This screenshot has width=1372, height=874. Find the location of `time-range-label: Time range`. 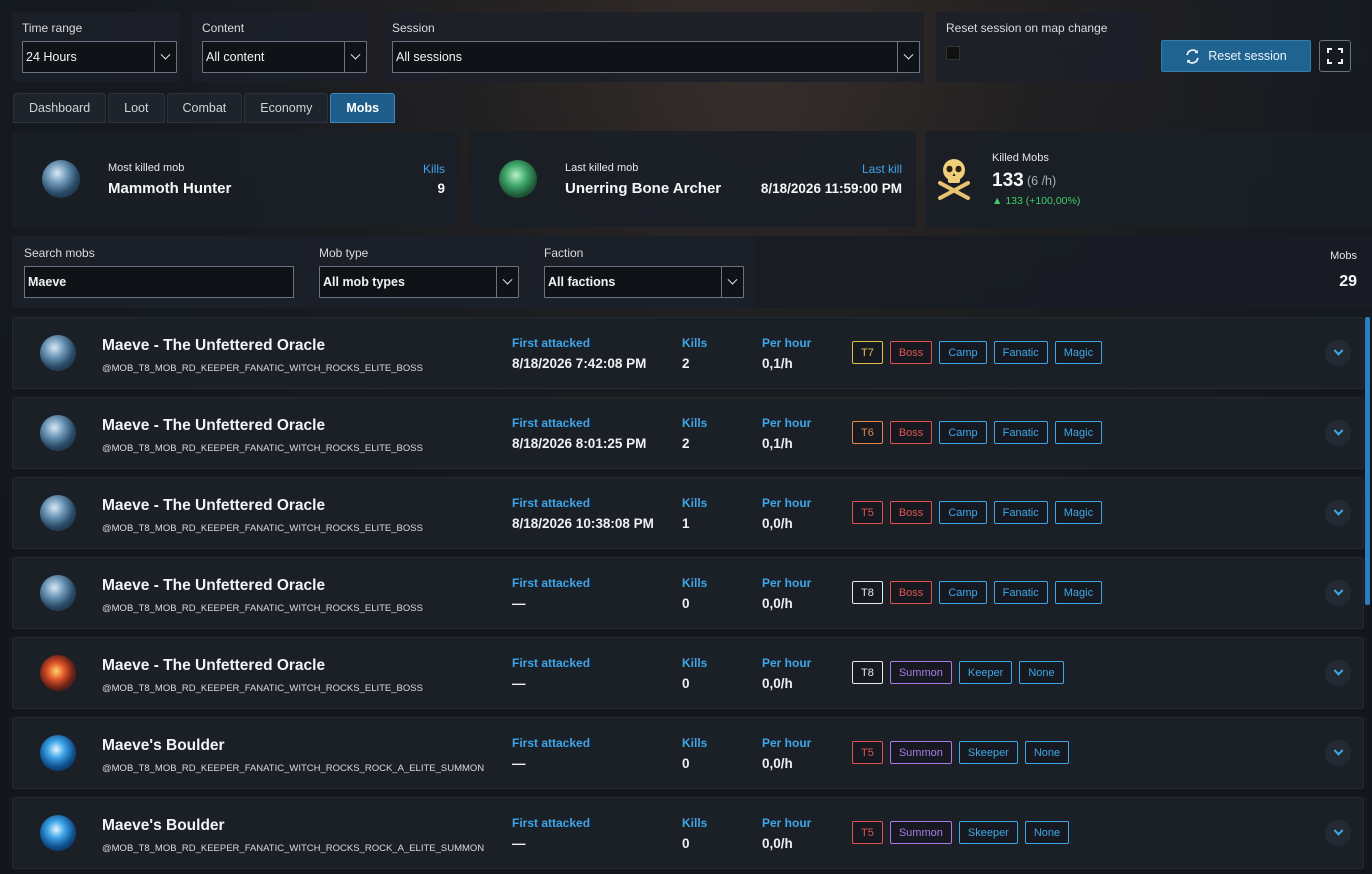

time-range-label: Time range is located at coordinates (52, 28).